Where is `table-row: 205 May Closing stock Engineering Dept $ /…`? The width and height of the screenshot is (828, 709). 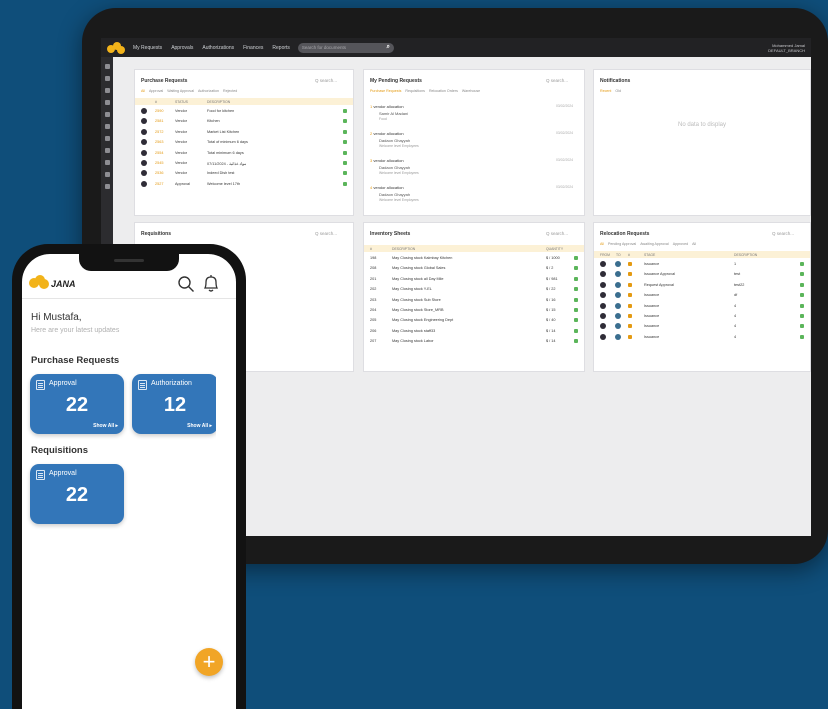 table-row: 205 May Closing stock Engineering Dept $ /… is located at coordinates (474, 320).